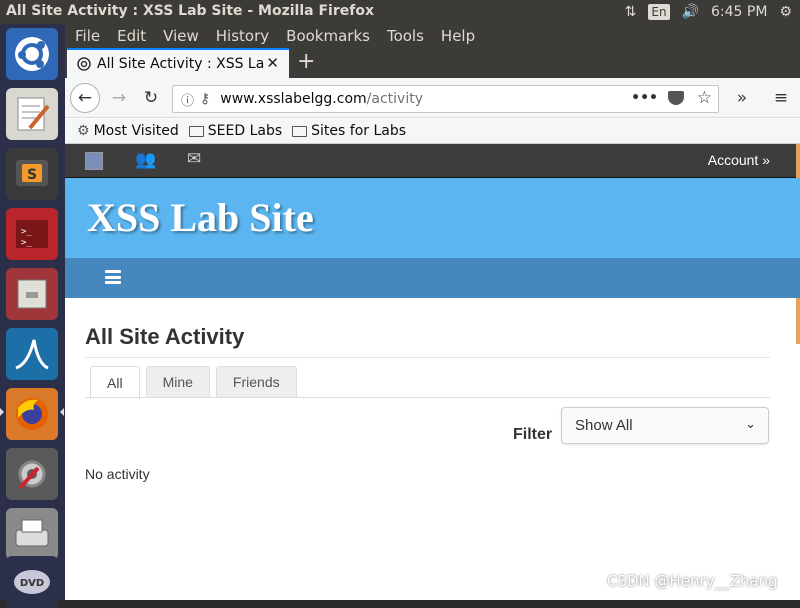 This screenshot has width=800, height=608. Describe the element at coordinates (739, 12) in the screenshot. I see `clock: 6:45 PM` at that location.